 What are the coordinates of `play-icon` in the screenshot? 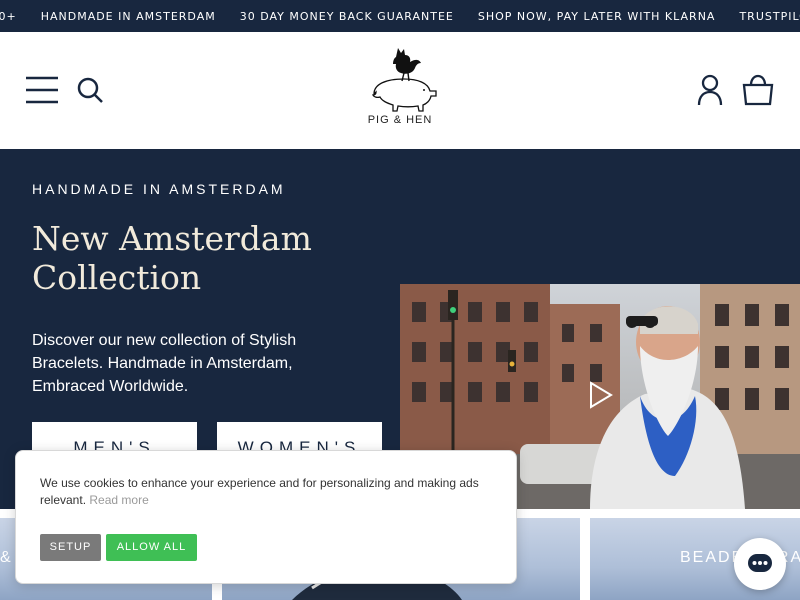 It's located at (601, 395).